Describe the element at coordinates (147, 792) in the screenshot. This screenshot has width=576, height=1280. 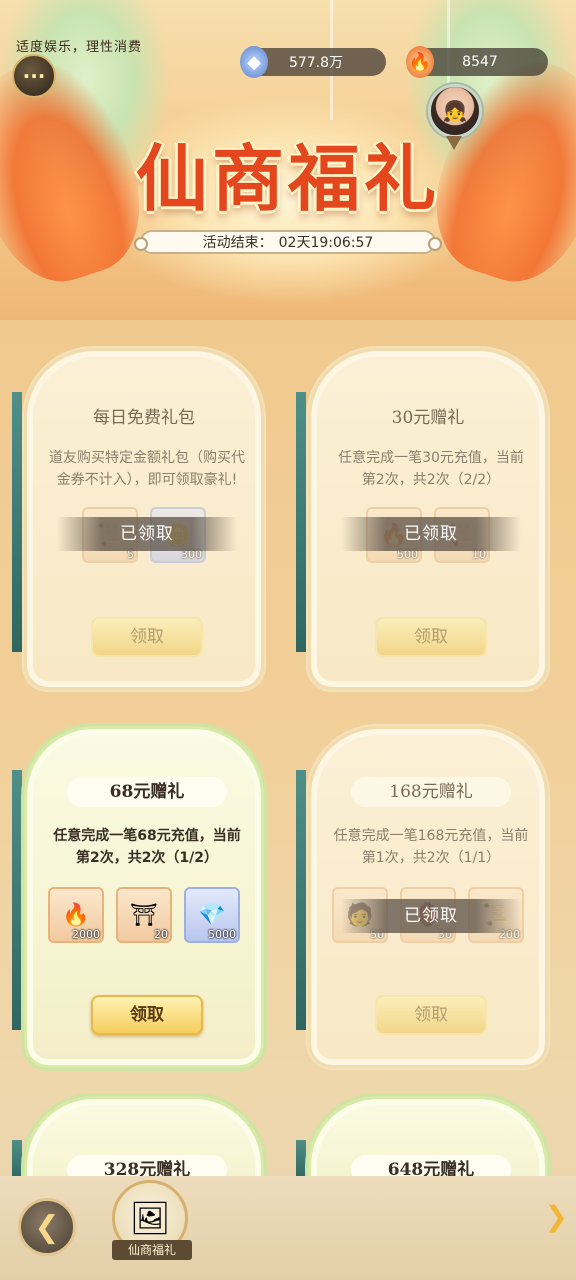
I see `card-title: 68元赠礼` at that location.